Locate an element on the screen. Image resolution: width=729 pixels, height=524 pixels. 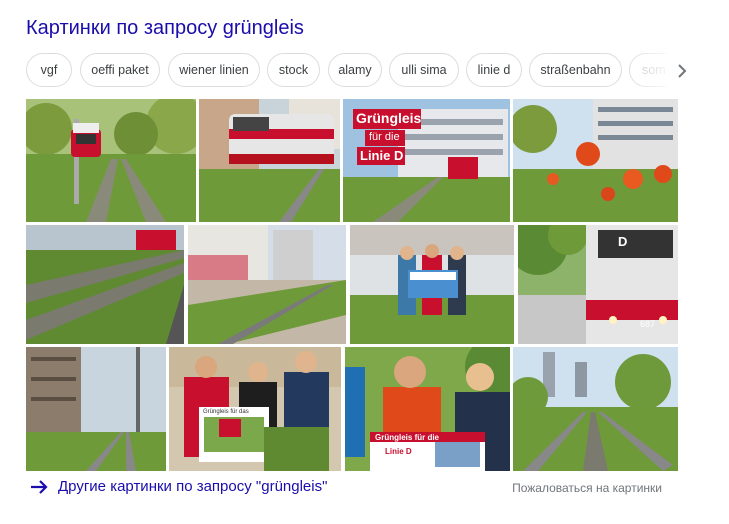
chip-vgf: vgf is located at coordinates (49, 70).